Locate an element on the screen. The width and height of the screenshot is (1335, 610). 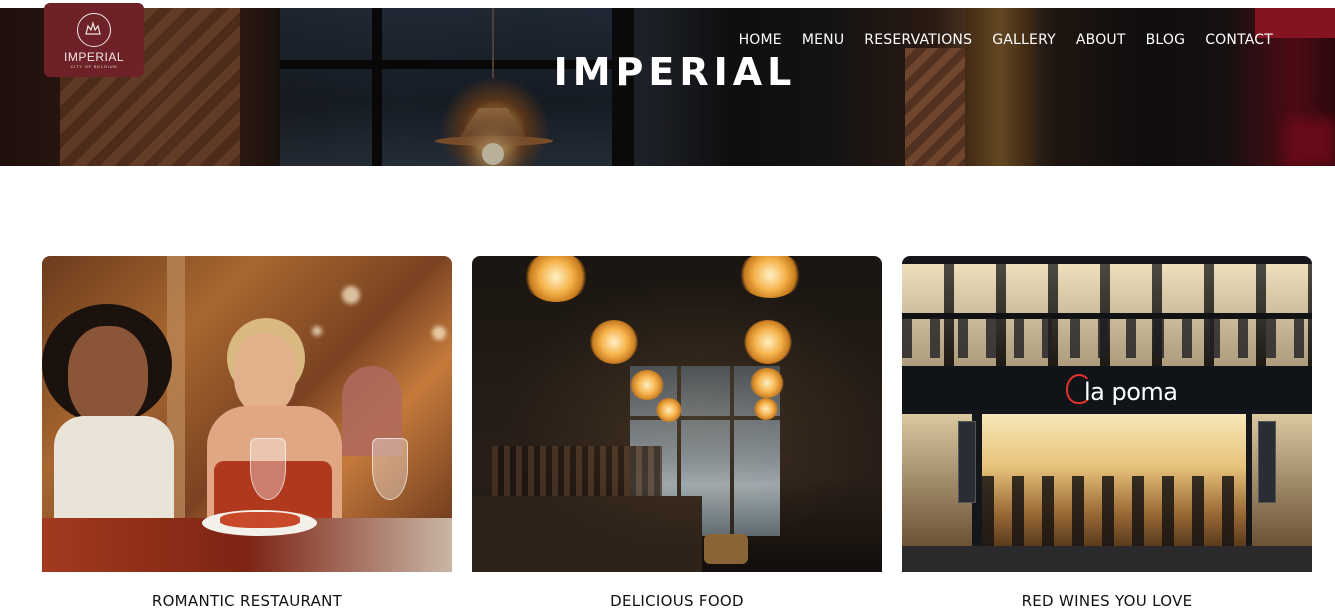
storefront-sign: la poma is located at coordinates (1131, 392).